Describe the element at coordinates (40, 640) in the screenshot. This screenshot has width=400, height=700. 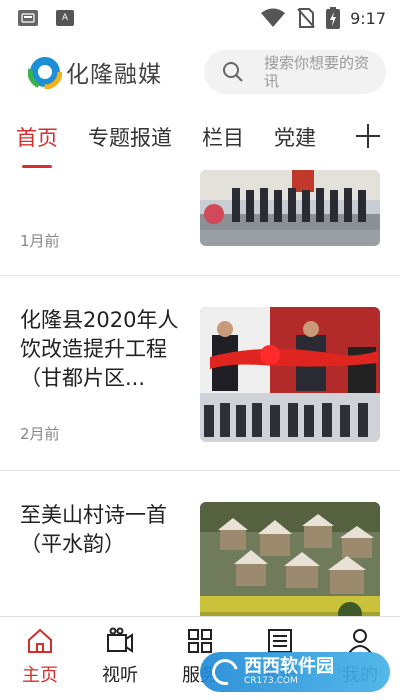
I see `home-icon` at that location.